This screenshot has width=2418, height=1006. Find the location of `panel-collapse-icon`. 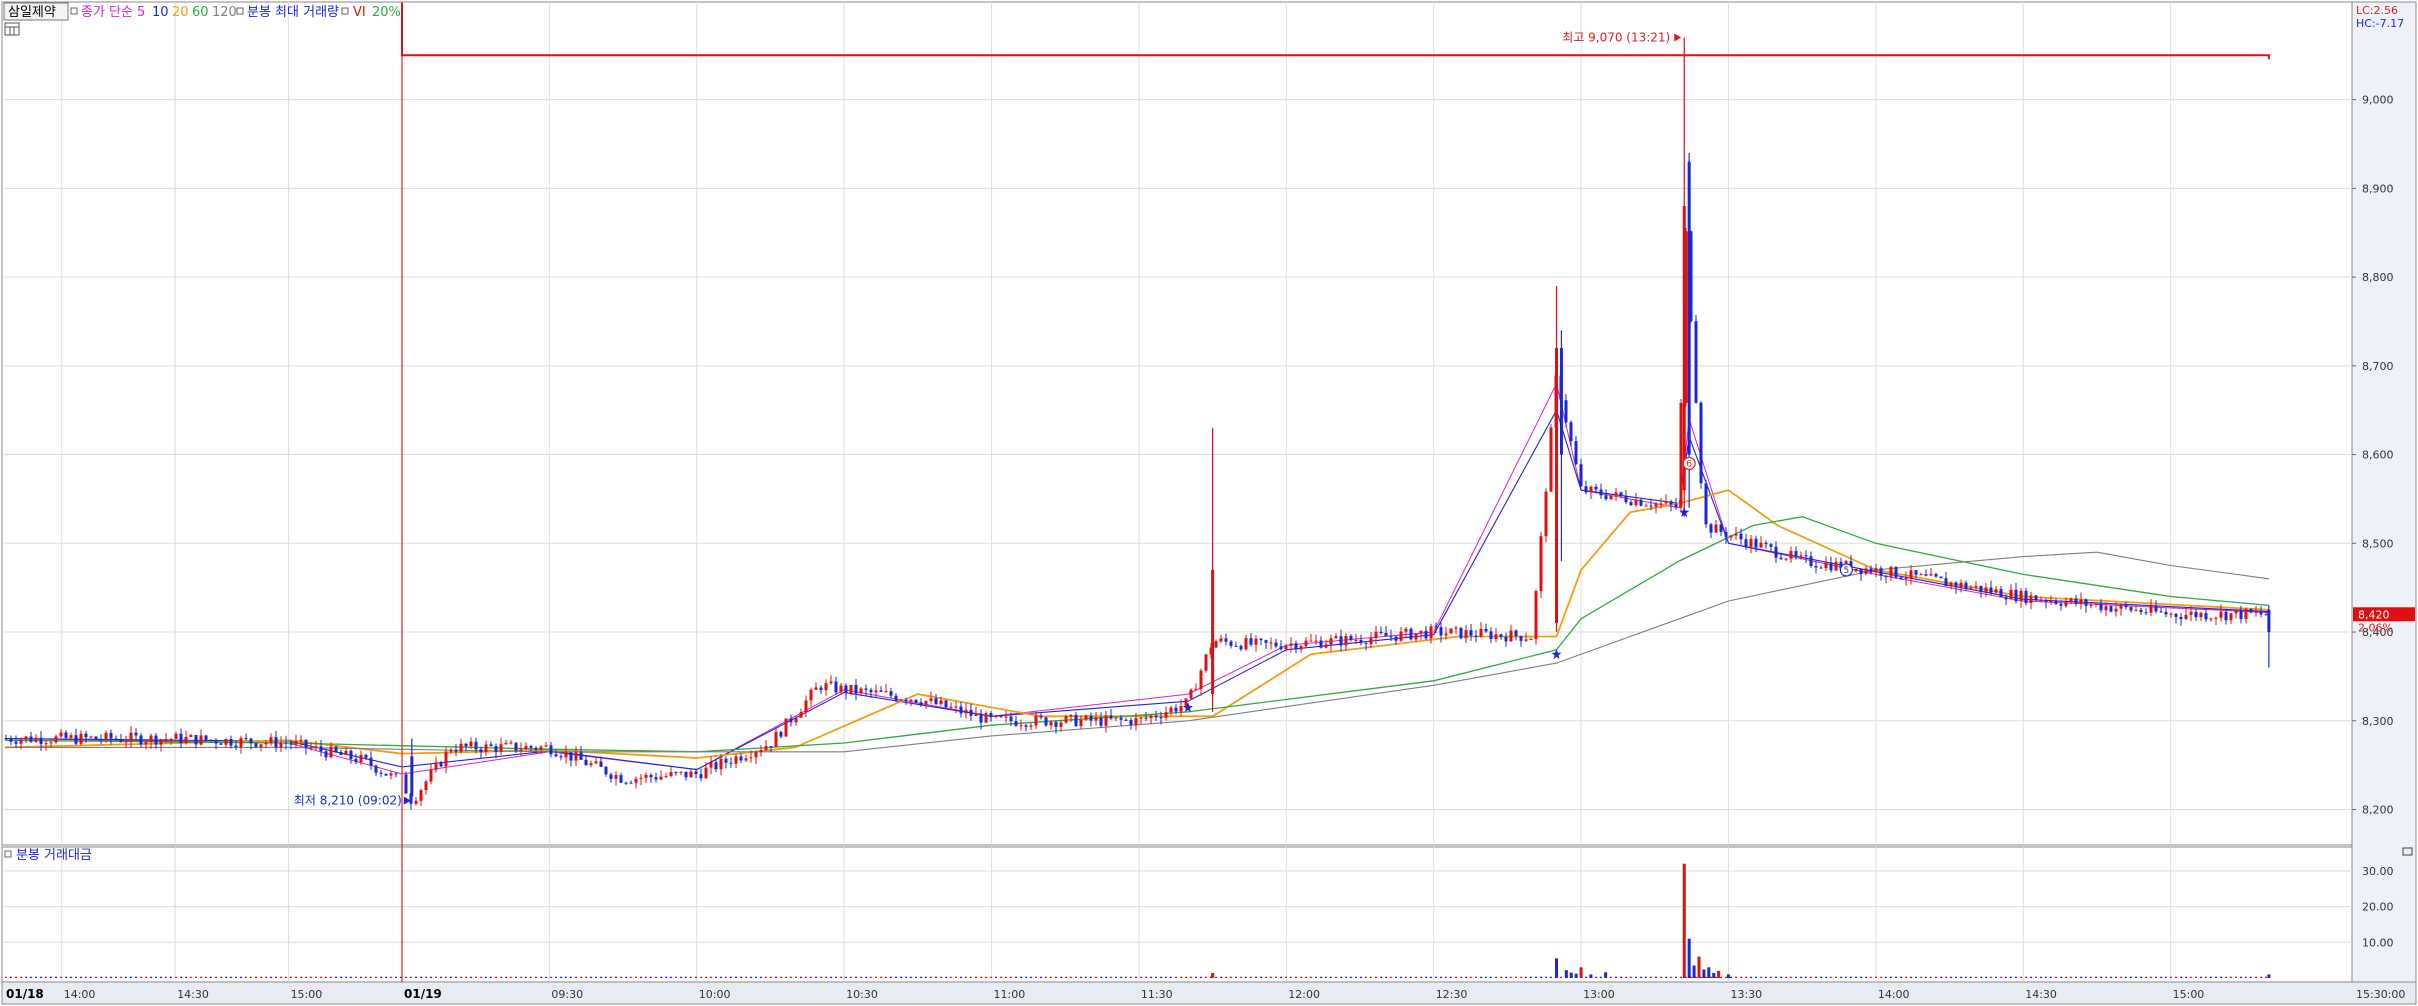

panel-collapse-icon is located at coordinates (2407, 851).